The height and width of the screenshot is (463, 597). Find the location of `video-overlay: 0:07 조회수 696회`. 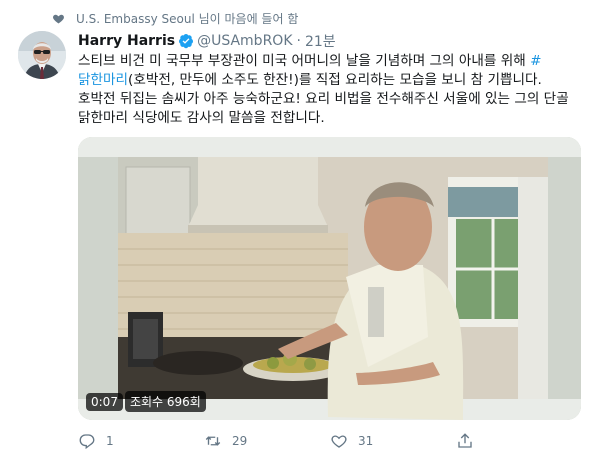

video-overlay: 0:07 조회수 696회 is located at coordinates (146, 401).